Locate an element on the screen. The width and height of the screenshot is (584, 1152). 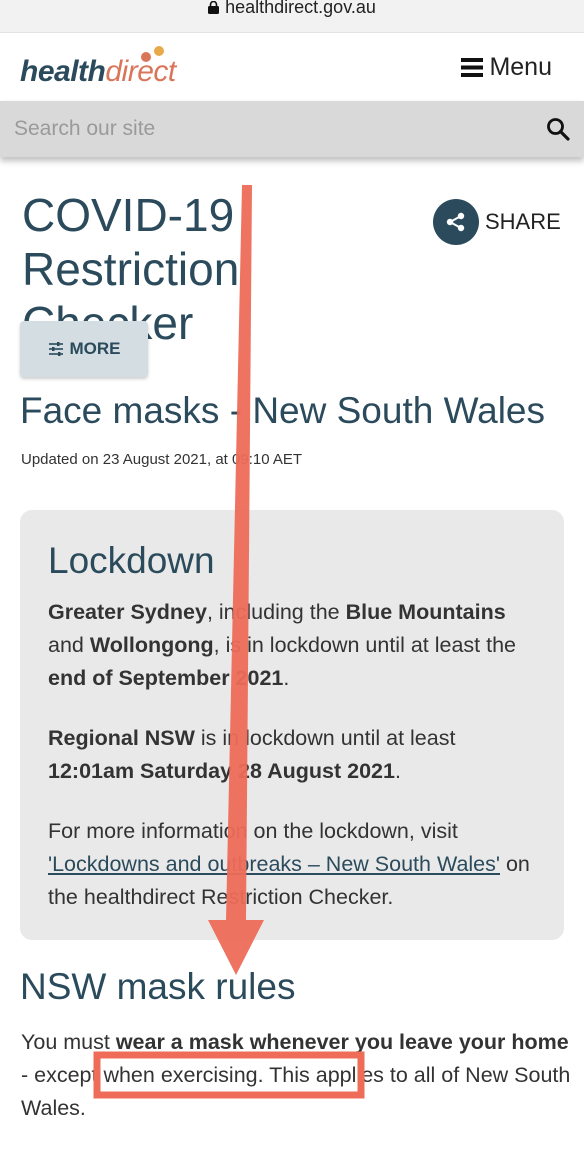
hamburger-icon is located at coordinates (472, 67).